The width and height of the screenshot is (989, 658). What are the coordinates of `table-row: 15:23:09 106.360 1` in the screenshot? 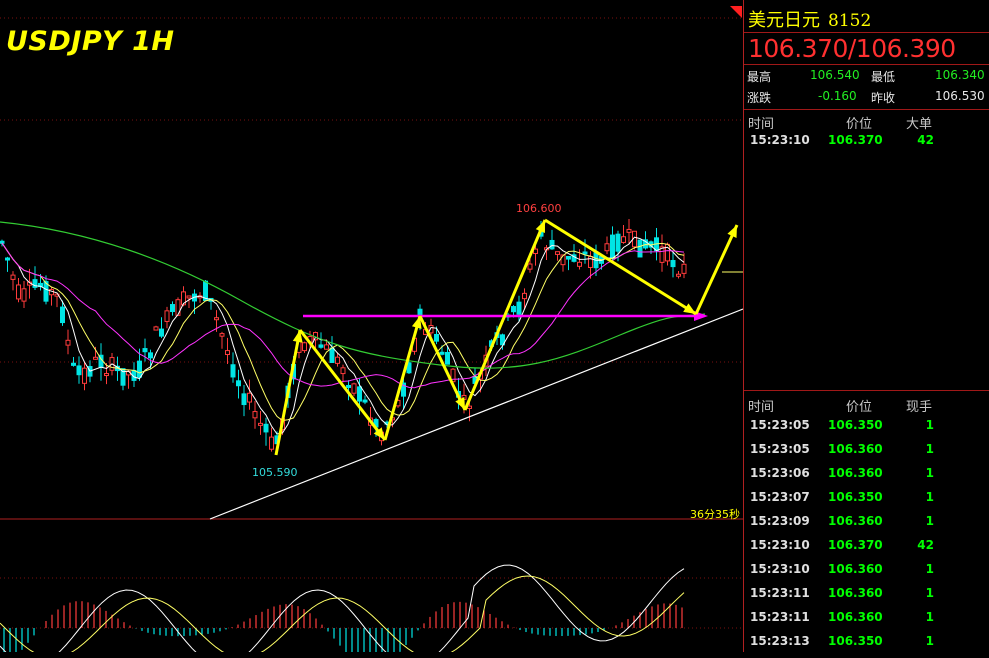 It's located at (866, 526).